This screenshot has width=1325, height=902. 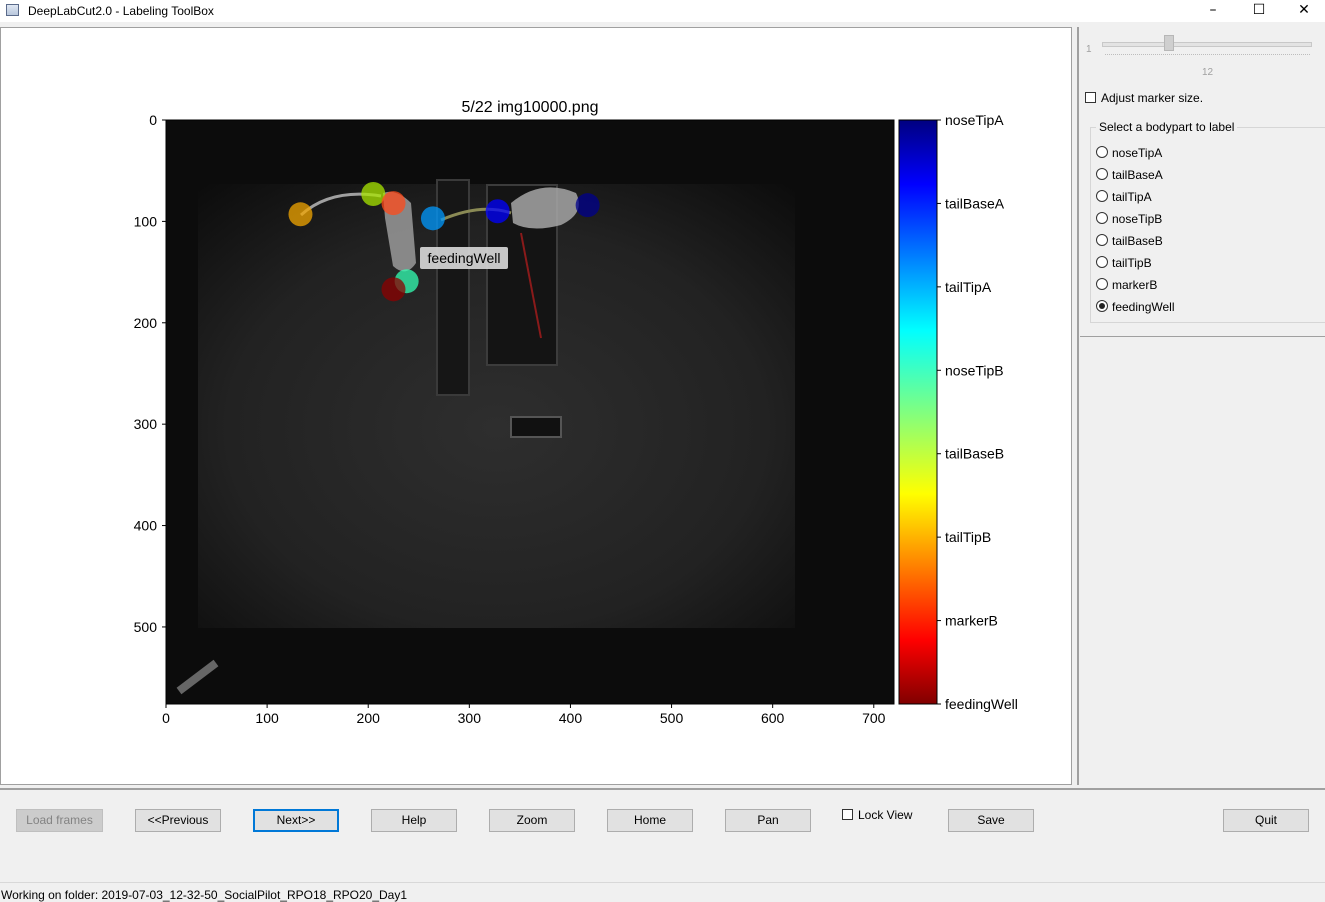 I want to click on radio-tailbaseb, so click(x=1102, y=240).